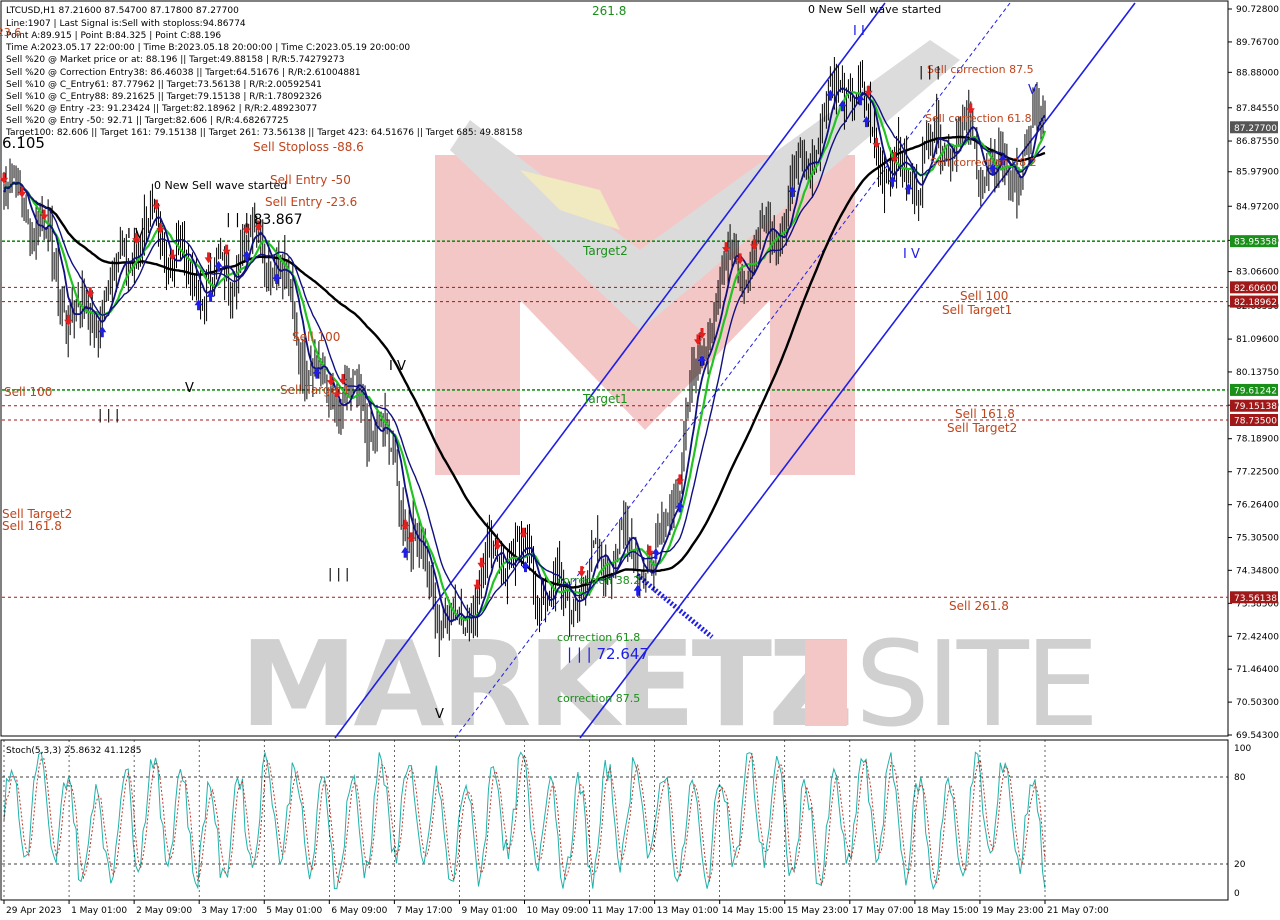 Image resolution: width=1280 pixels, height=920 pixels. I want to click on x-tick-label: 3 May 17:00, so click(229, 911).